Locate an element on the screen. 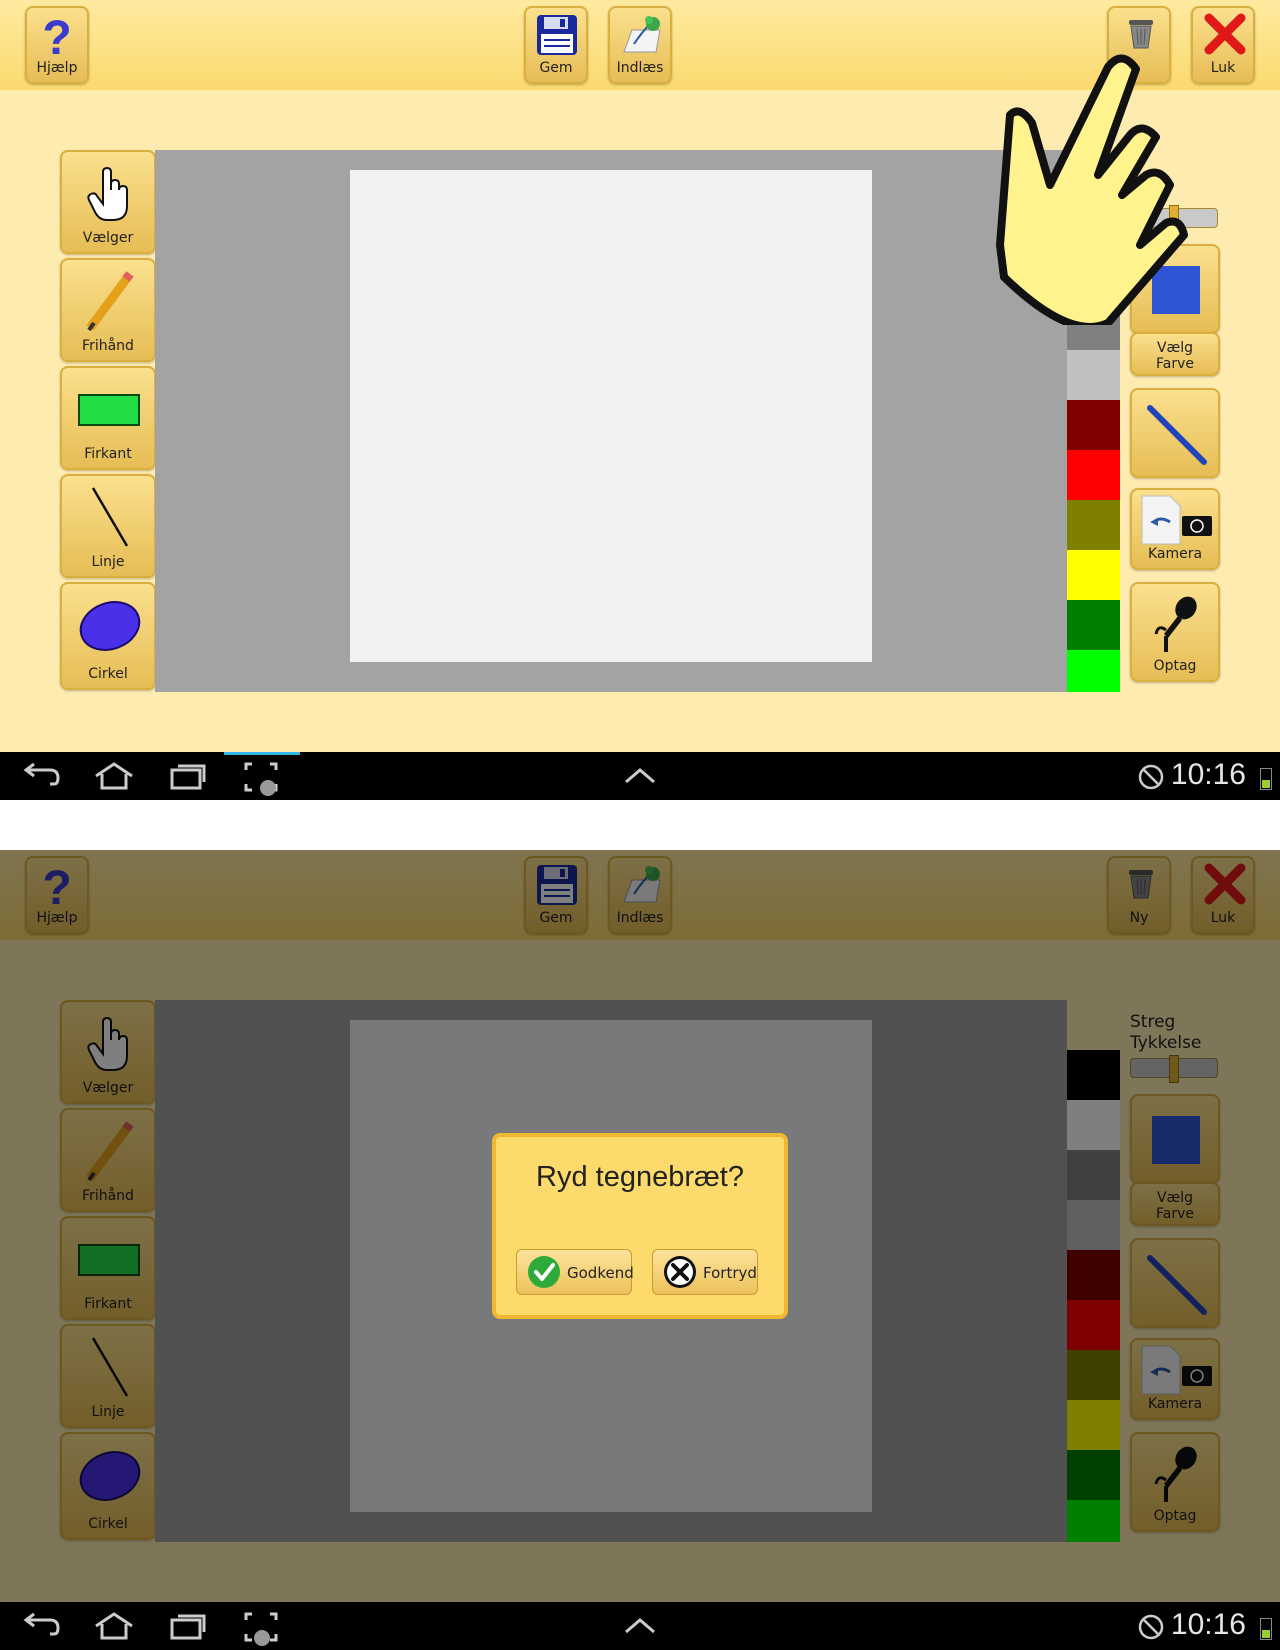 This screenshot has height=1650, width=1280. stroke-style-button is located at coordinates (1175, 433).